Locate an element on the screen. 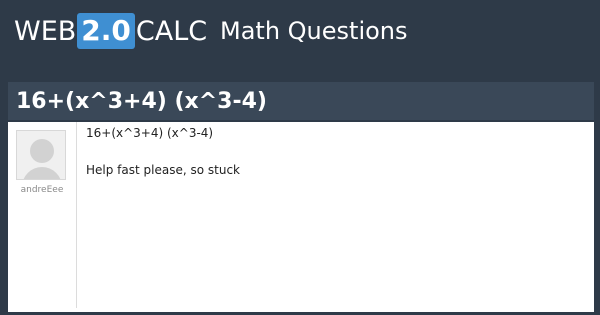 The width and height of the screenshot is (600, 315). user-column: andreEee is located at coordinates (42, 215).